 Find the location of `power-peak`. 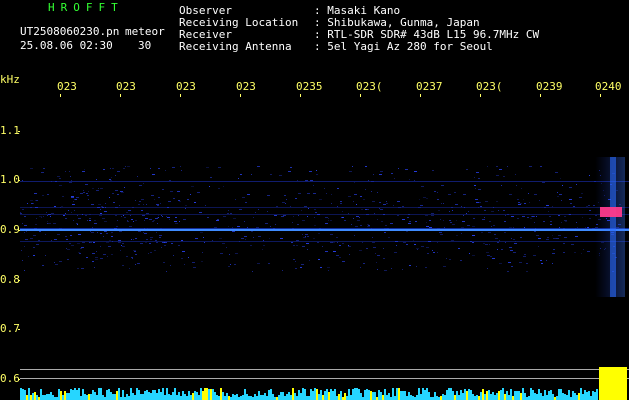

power-peak is located at coordinates (613, 383).